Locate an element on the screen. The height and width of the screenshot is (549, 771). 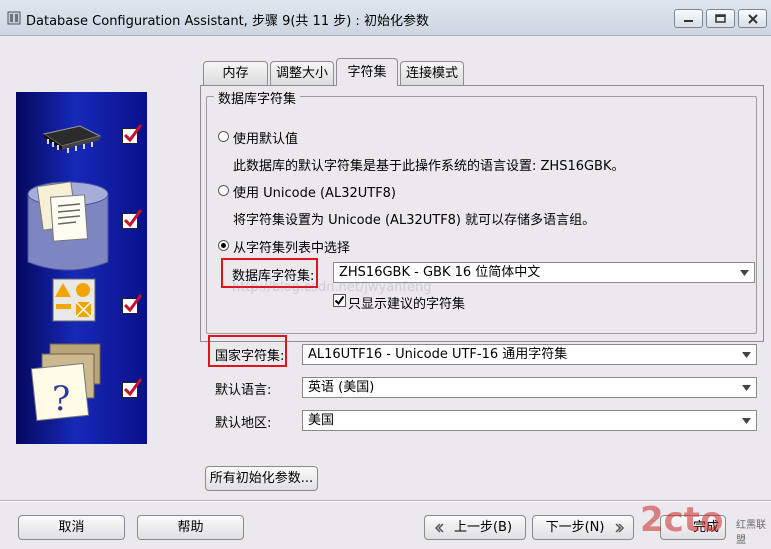
database-icon is located at coordinates (14, 18).